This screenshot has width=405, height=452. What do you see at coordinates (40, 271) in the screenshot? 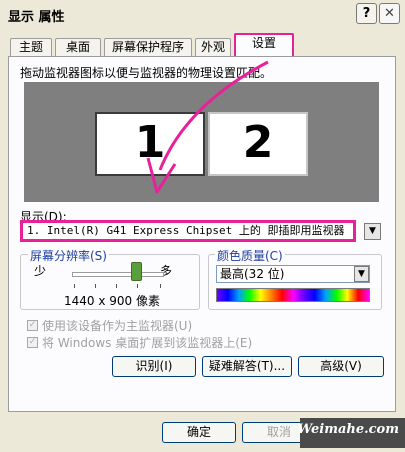
I see `resolution-min-label: 少` at bounding box center [40, 271].